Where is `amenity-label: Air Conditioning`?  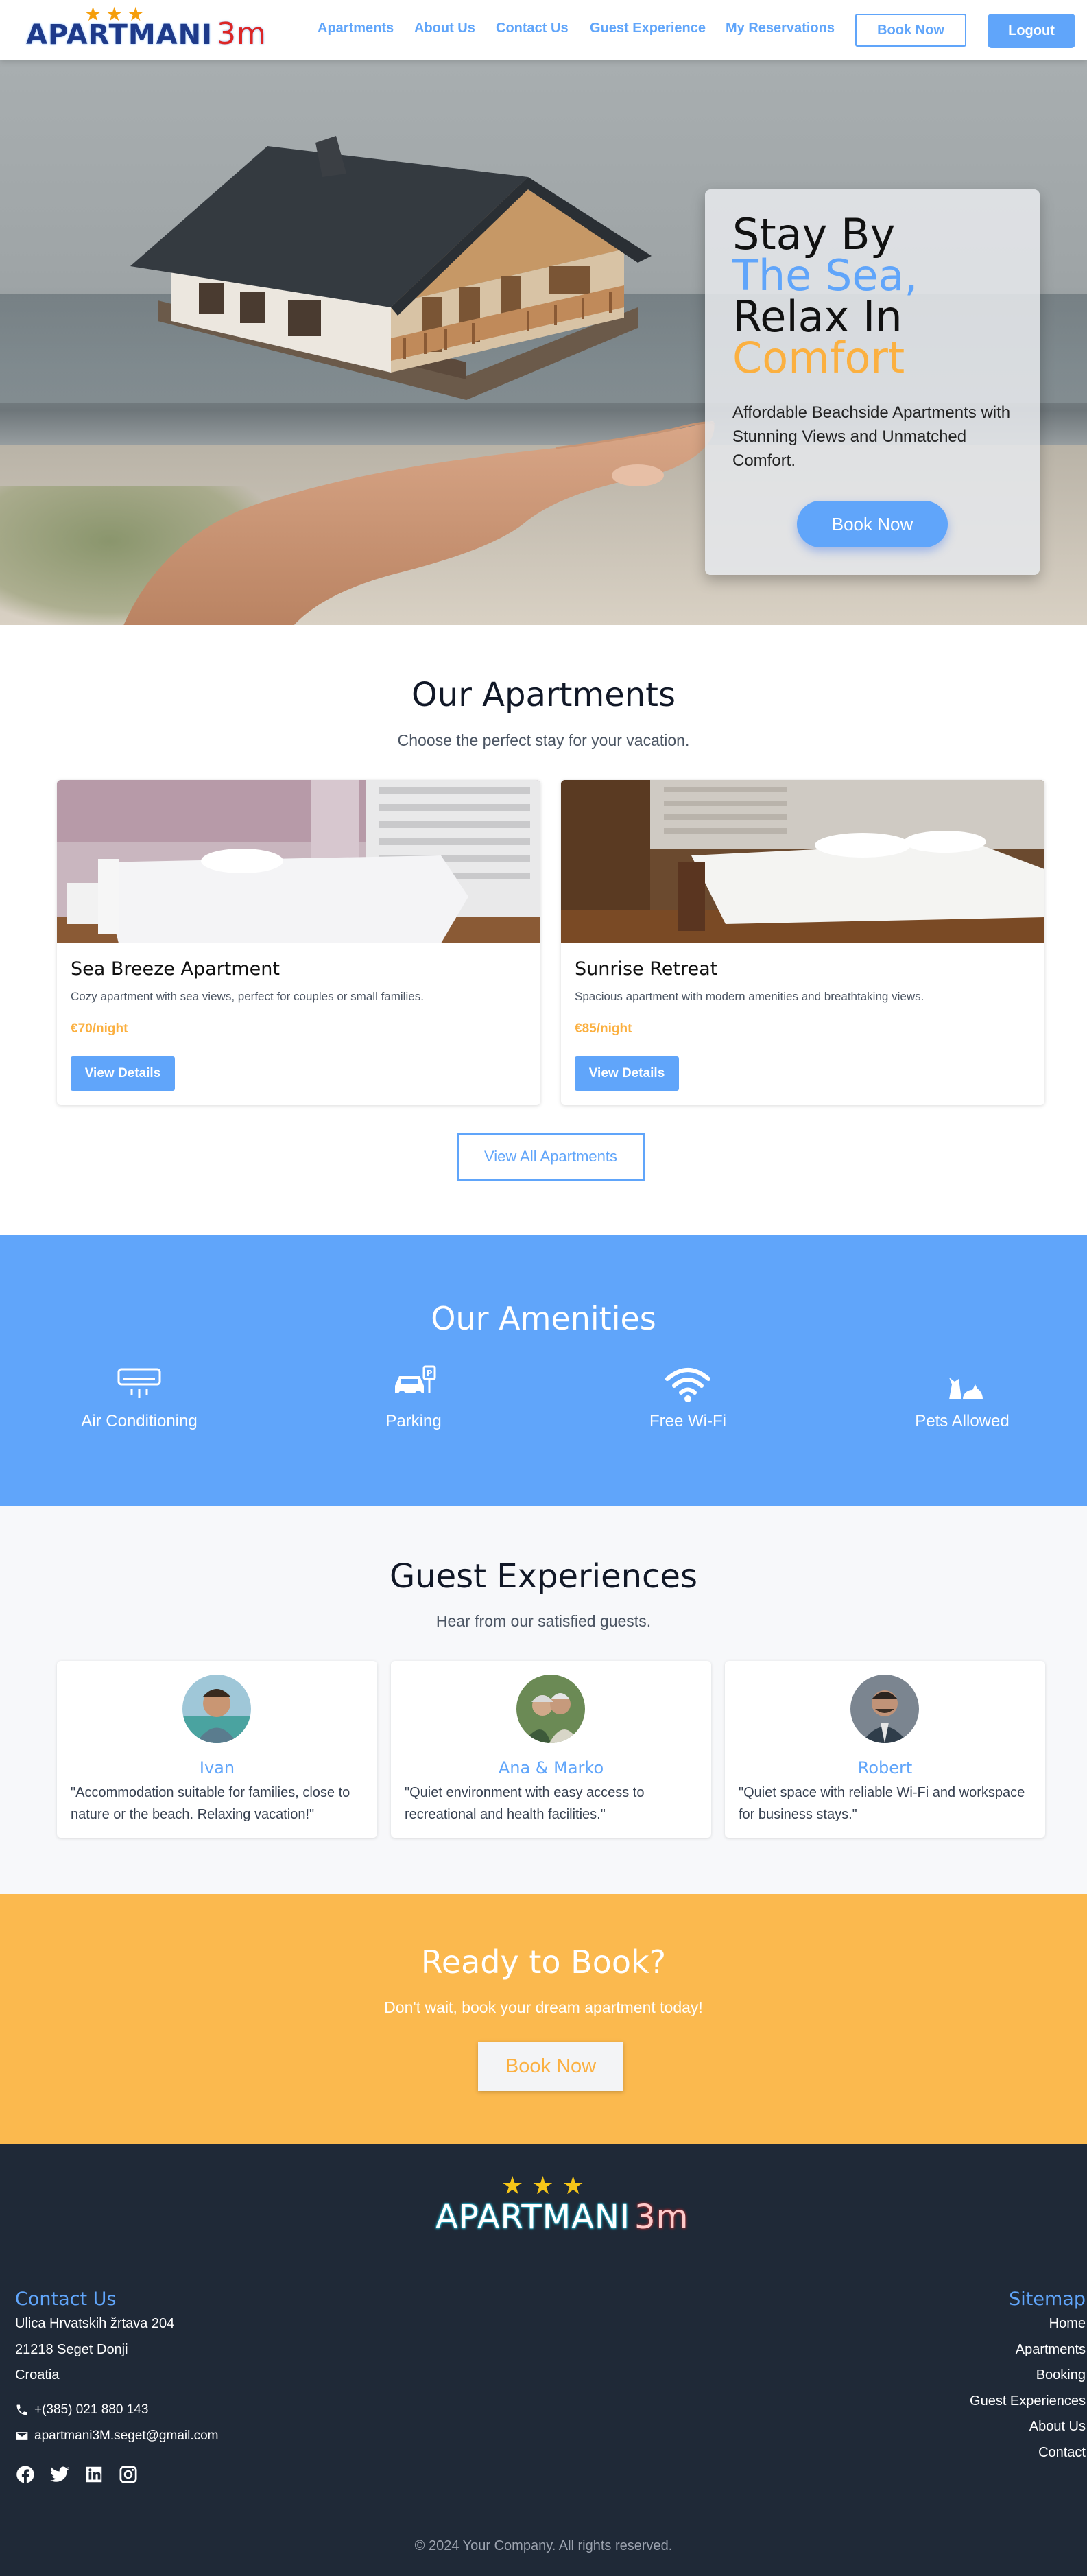
amenity-label: Air Conditioning is located at coordinates (140, 1421).